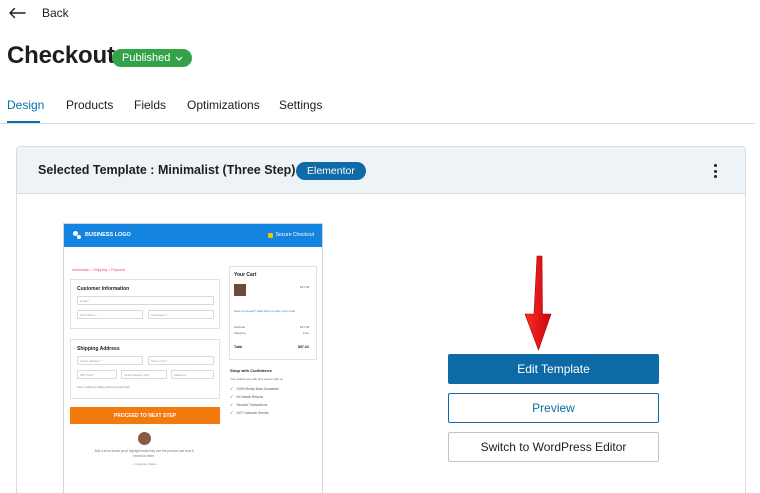  Describe the element at coordinates (306, 333) in the screenshot. I see `preview-shipping-value: Free` at that location.